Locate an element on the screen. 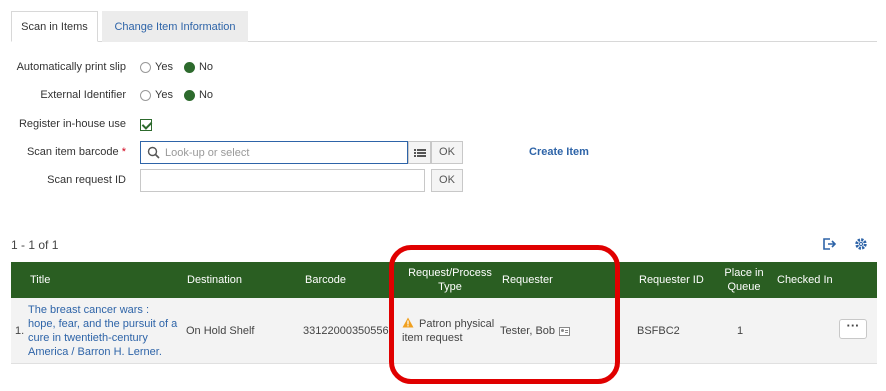 Image resolution: width=886 pixels, height=391 pixels. barcode-label: Scan item barcode * is located at coordinates (76, 152).